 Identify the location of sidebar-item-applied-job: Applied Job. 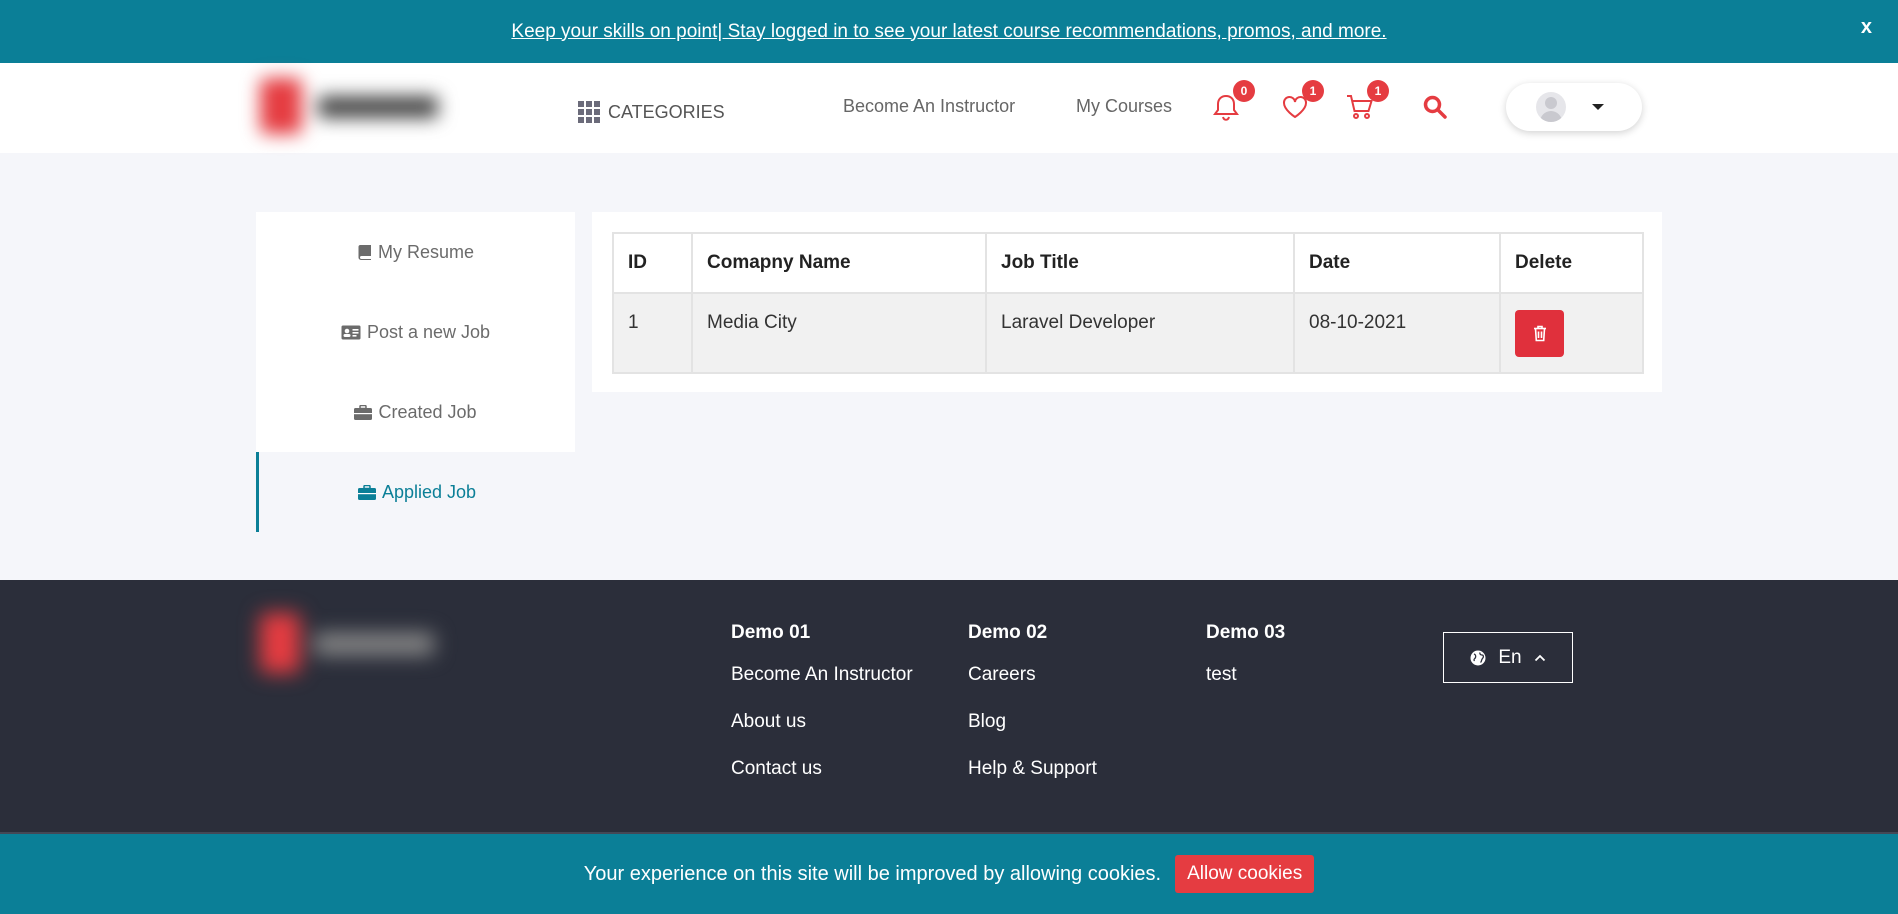
(415, 492).